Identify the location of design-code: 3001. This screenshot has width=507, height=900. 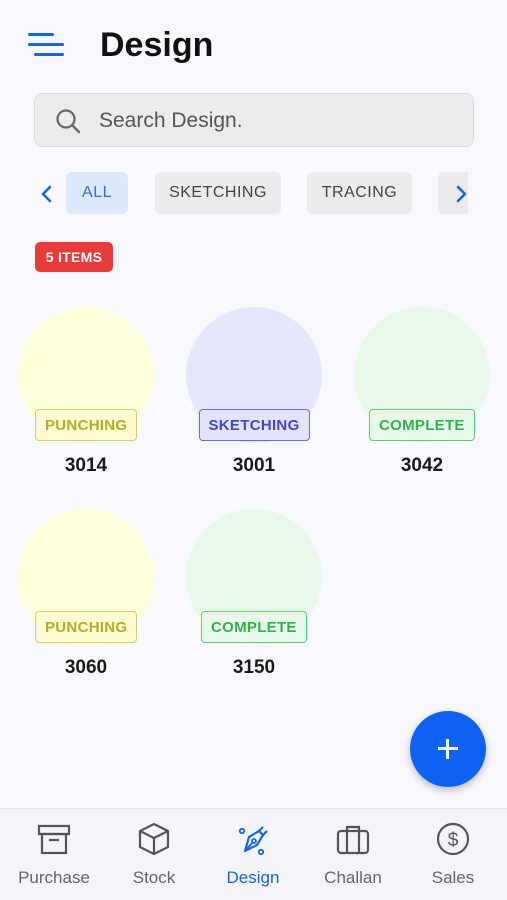
(254, 465).